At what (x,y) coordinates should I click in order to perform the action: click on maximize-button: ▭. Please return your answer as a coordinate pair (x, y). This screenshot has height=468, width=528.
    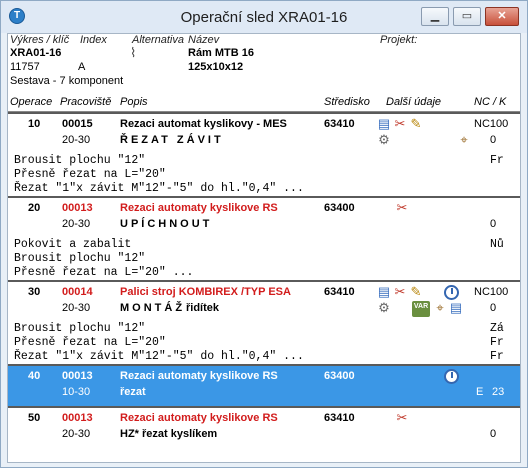
    Looking at the image, I should click on (467, 16).